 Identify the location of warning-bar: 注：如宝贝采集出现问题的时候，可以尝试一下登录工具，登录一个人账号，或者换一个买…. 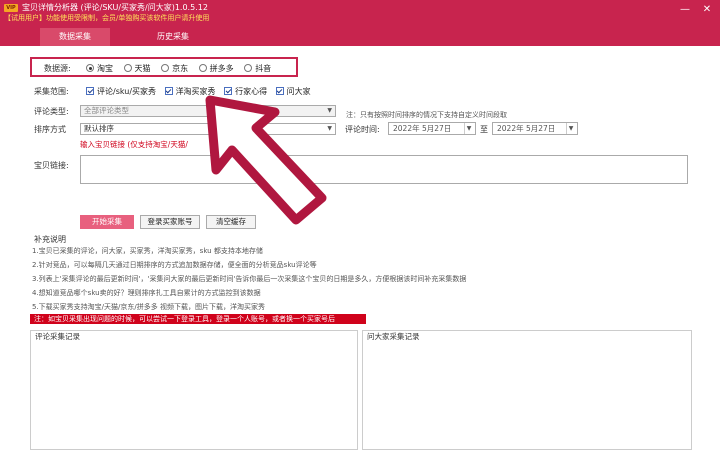
(198, 319).